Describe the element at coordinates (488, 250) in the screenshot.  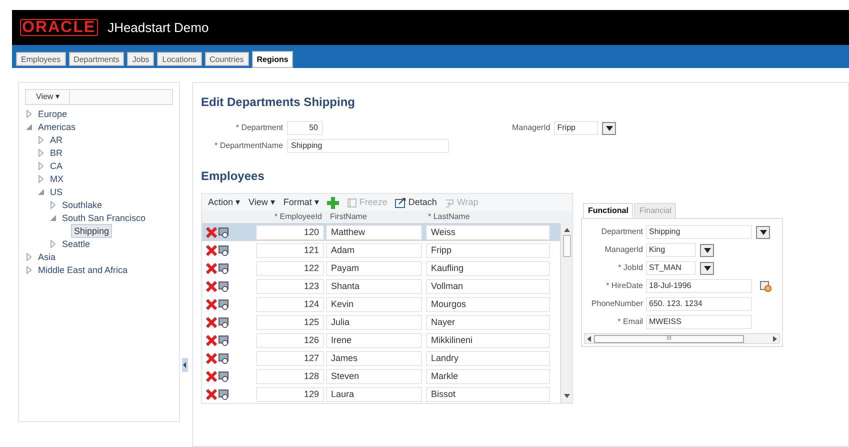
I see `table-cell: Fripp` at that location.